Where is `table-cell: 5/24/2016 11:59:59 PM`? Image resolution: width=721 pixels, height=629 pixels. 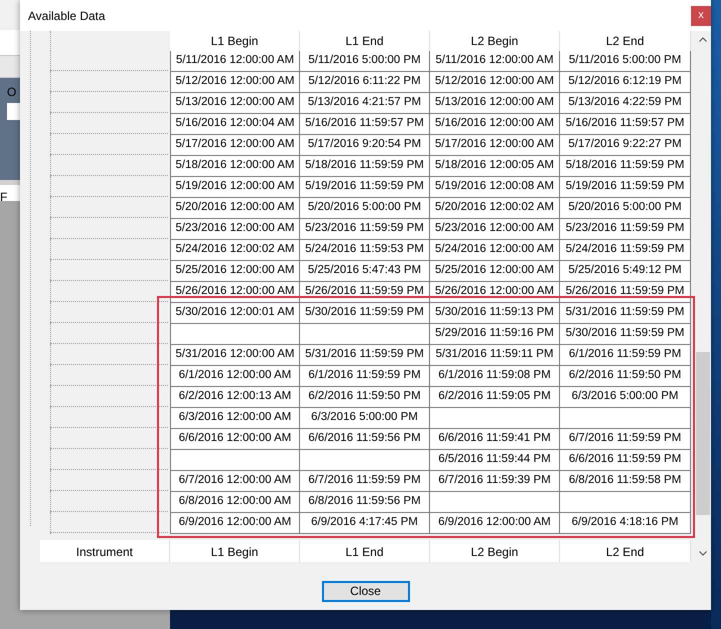 table-cell: 5/24/2016 11:59:59 PM is located at coordinates (625, 250).